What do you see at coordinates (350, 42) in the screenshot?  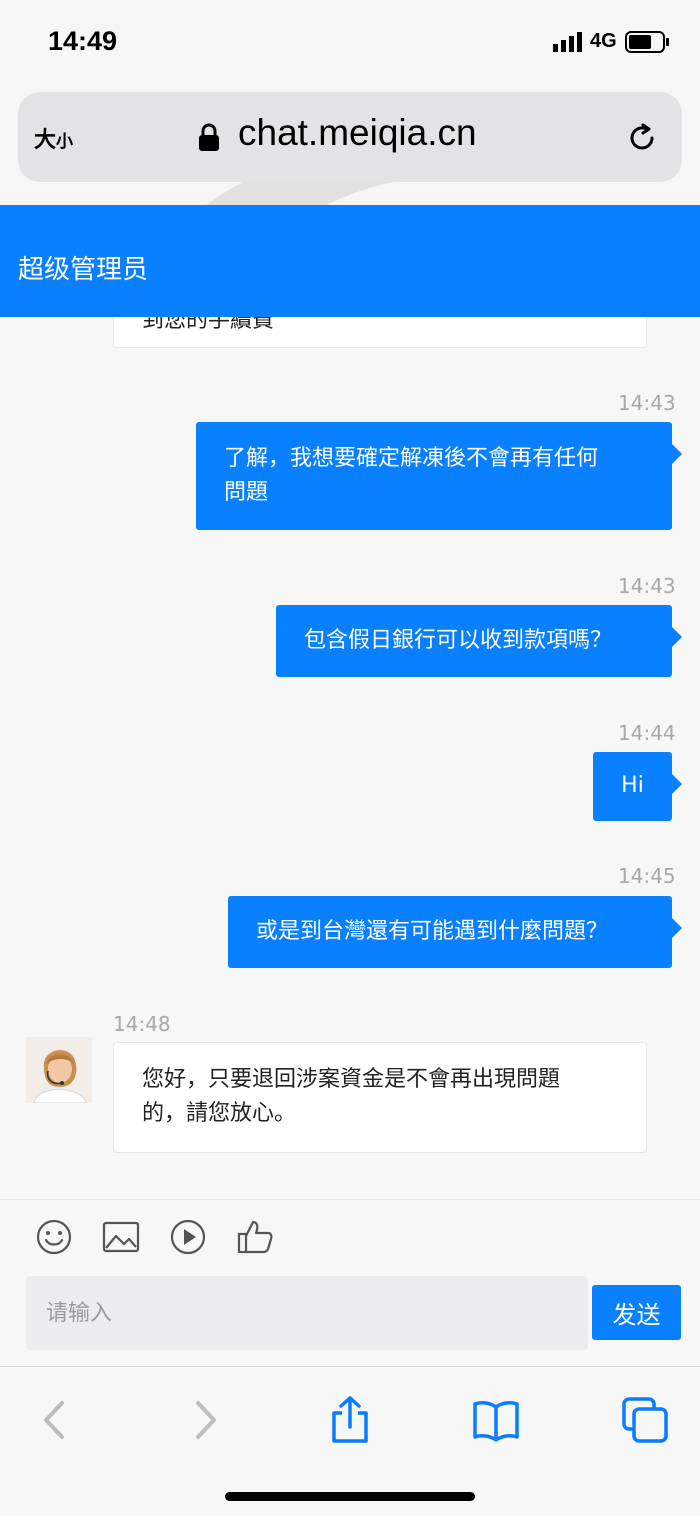 I see `status-bar: 14:49 4G` at bounding box center [350, 42].